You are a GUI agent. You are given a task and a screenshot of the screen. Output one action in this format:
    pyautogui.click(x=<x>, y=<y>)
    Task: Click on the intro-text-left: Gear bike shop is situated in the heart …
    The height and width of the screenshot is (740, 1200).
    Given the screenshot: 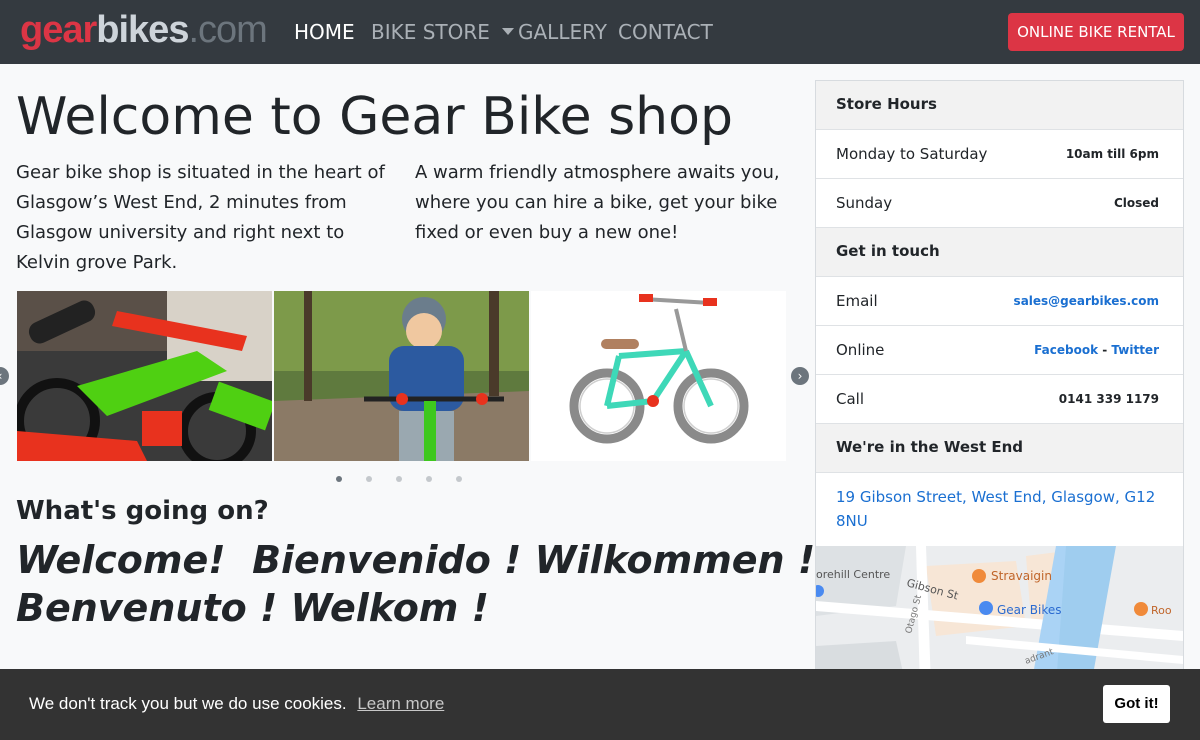 What is the action you would take?
    pyautogui.click(x=200, y=217)
    